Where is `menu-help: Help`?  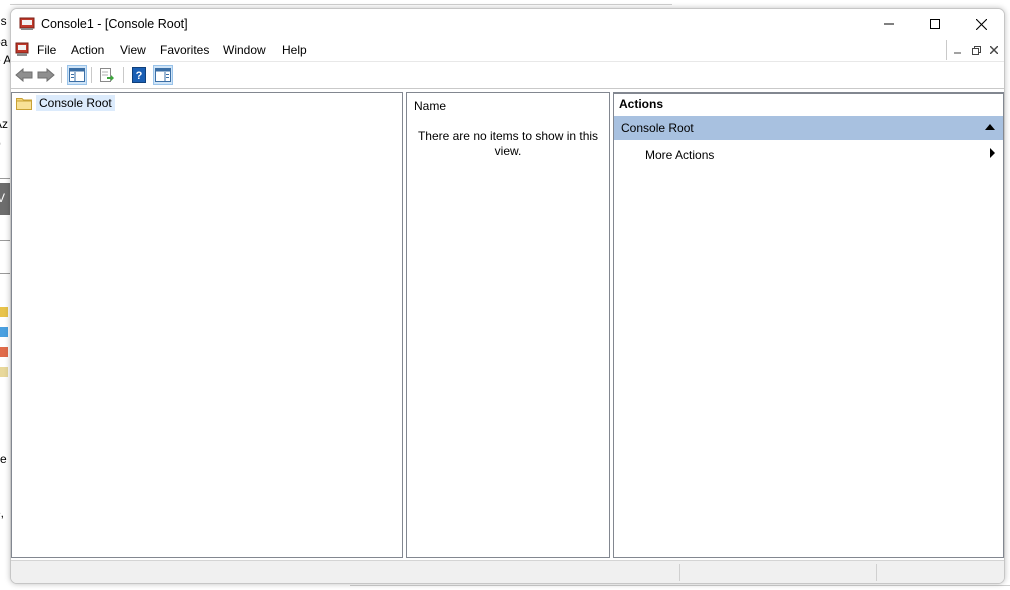
menu-help: Help is located at coordinates (294, 50).